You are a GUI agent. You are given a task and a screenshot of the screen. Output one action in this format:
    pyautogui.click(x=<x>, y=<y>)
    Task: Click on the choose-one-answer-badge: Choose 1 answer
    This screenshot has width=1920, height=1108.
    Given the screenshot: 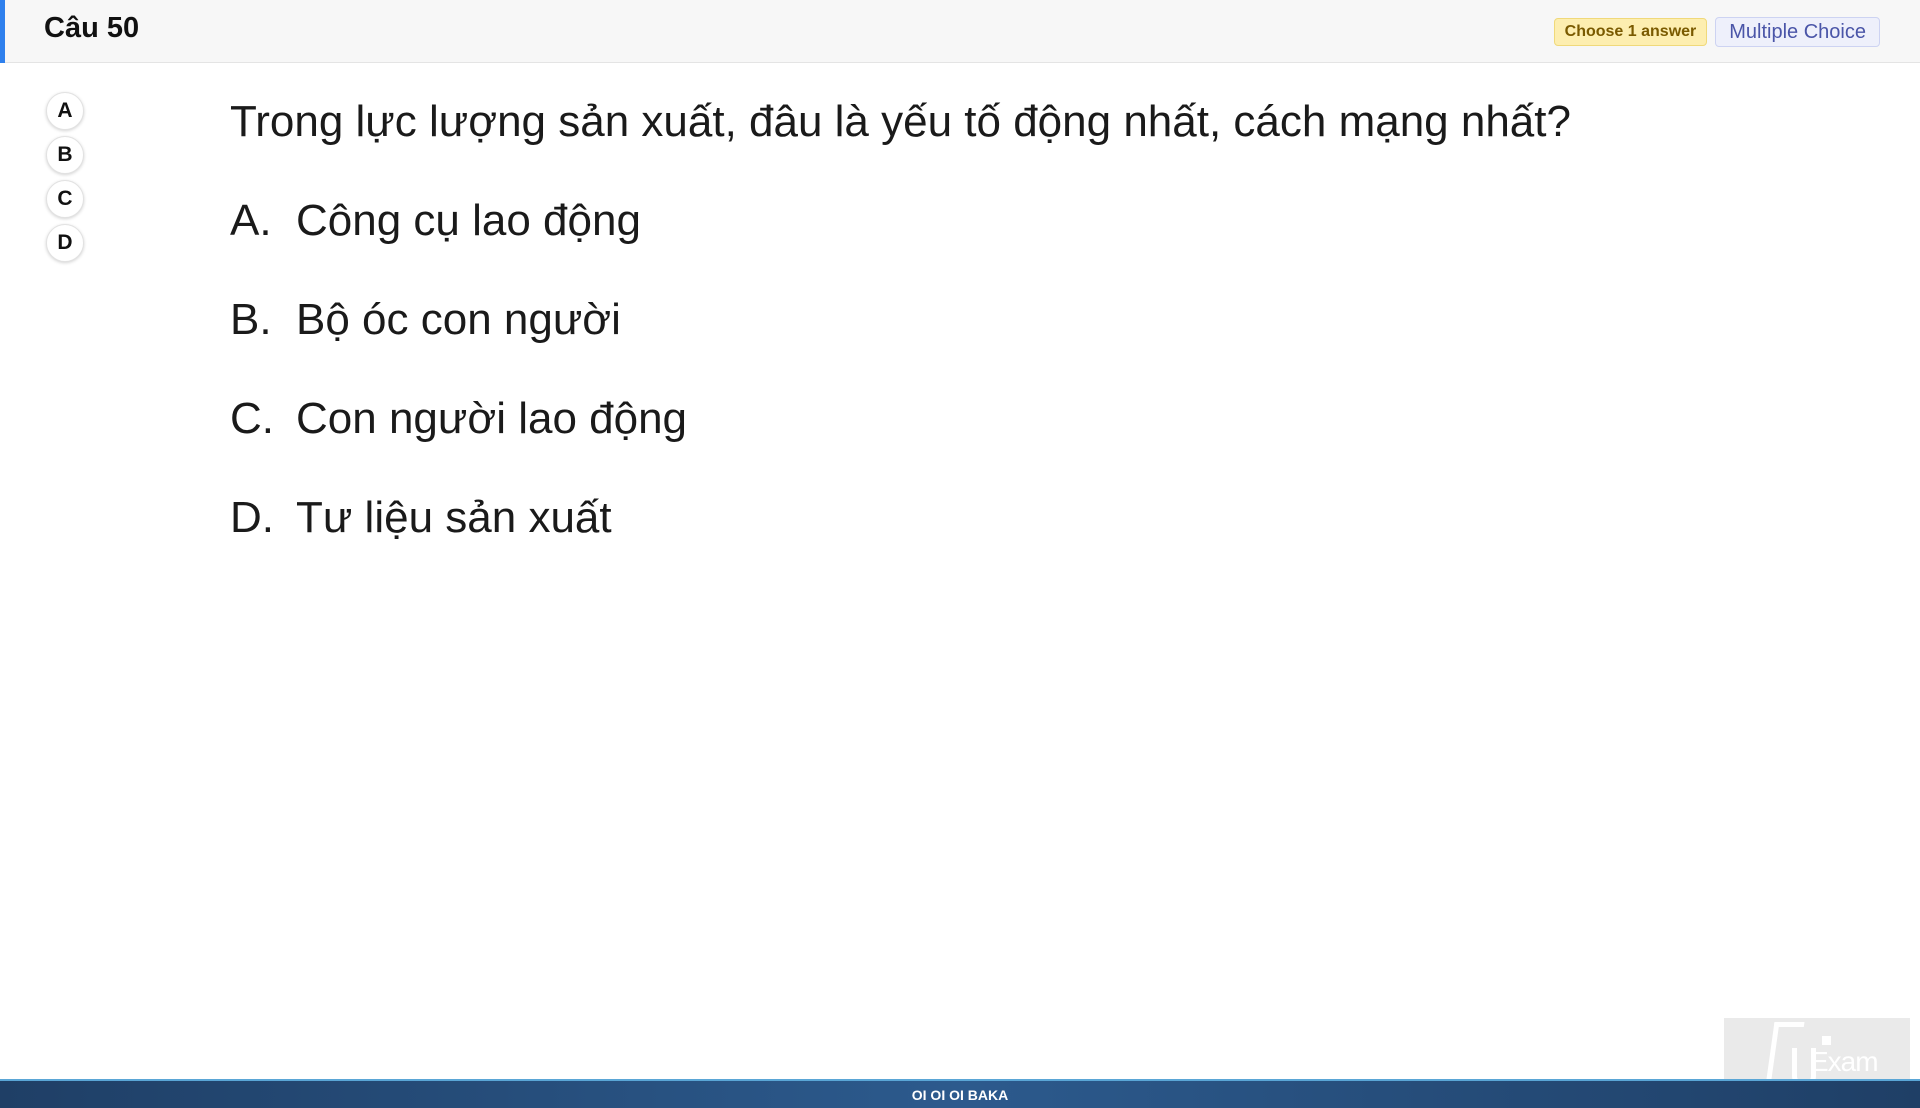 What is the action you would take?
    pyautogui.click(x=1630, y=32)
    